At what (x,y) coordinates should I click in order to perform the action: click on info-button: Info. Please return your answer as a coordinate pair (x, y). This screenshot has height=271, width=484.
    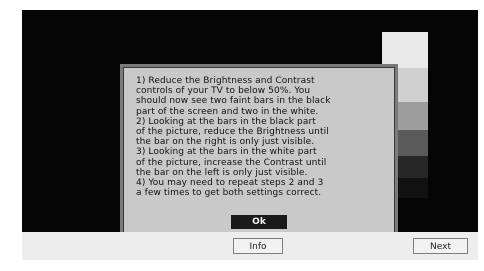
    Looking at the image, I should click on (258, 246).